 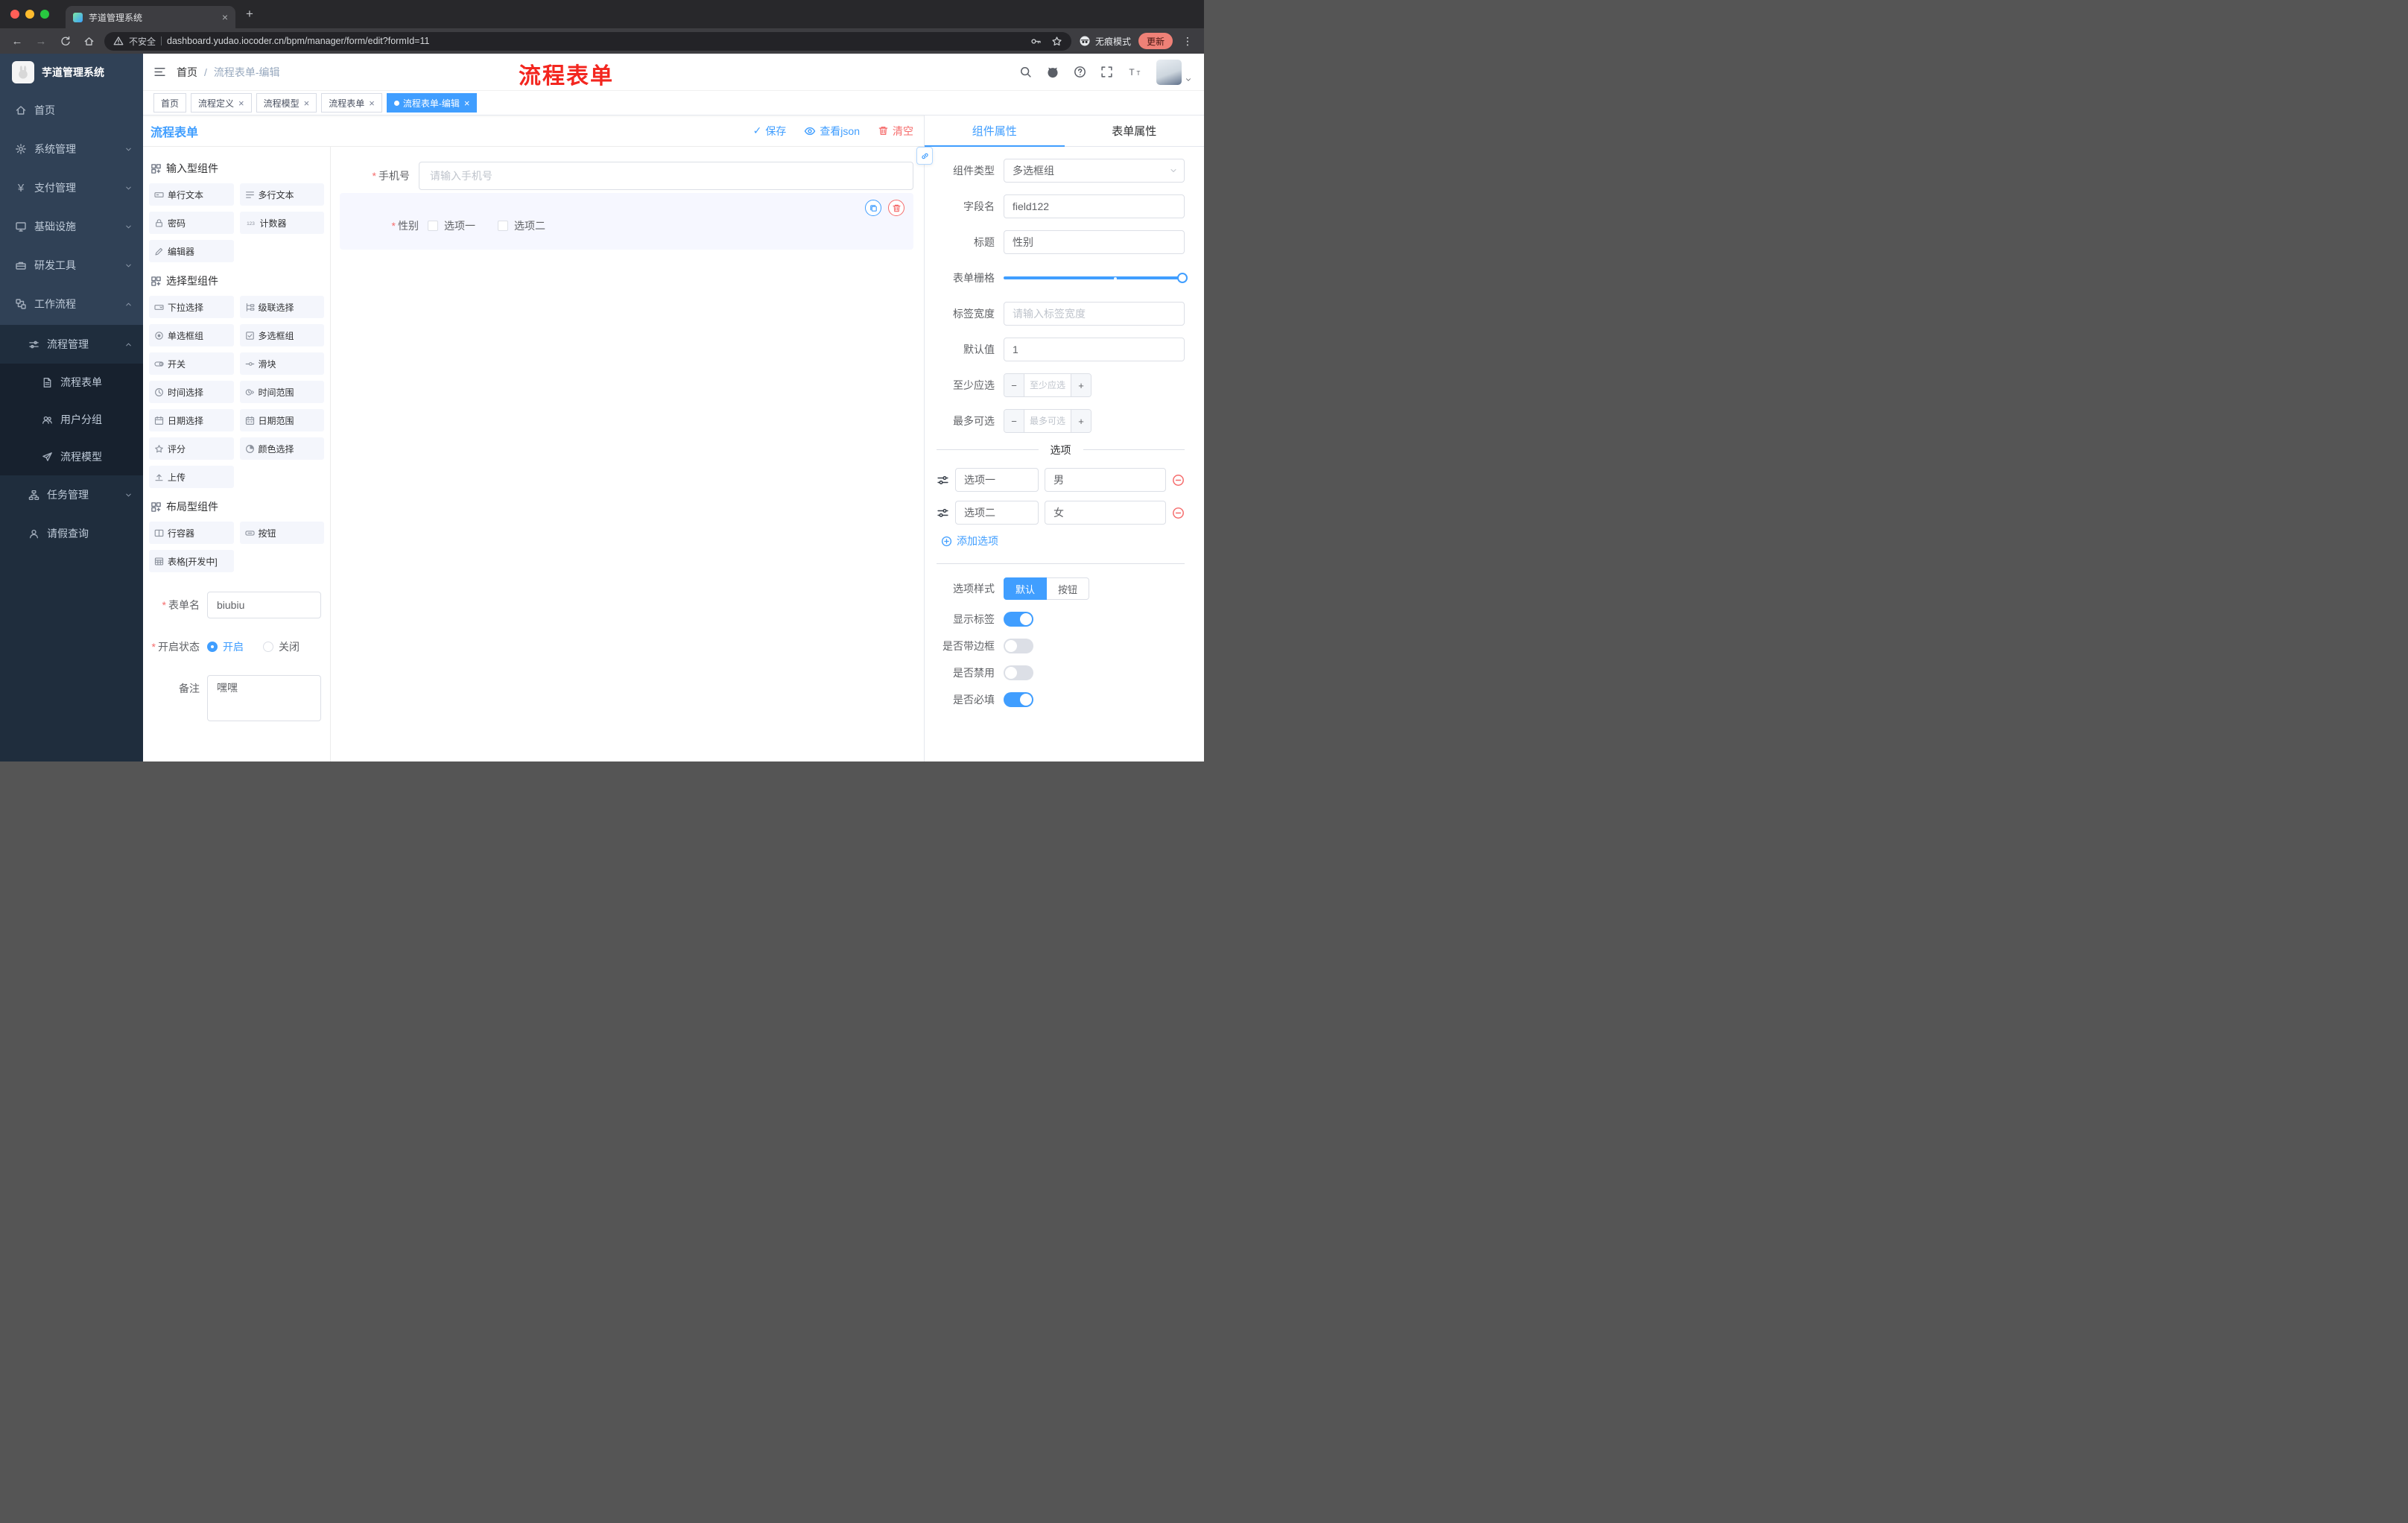 I want to click on gender-option-2-checkbox: 选项二, so click(x=521, y=226).